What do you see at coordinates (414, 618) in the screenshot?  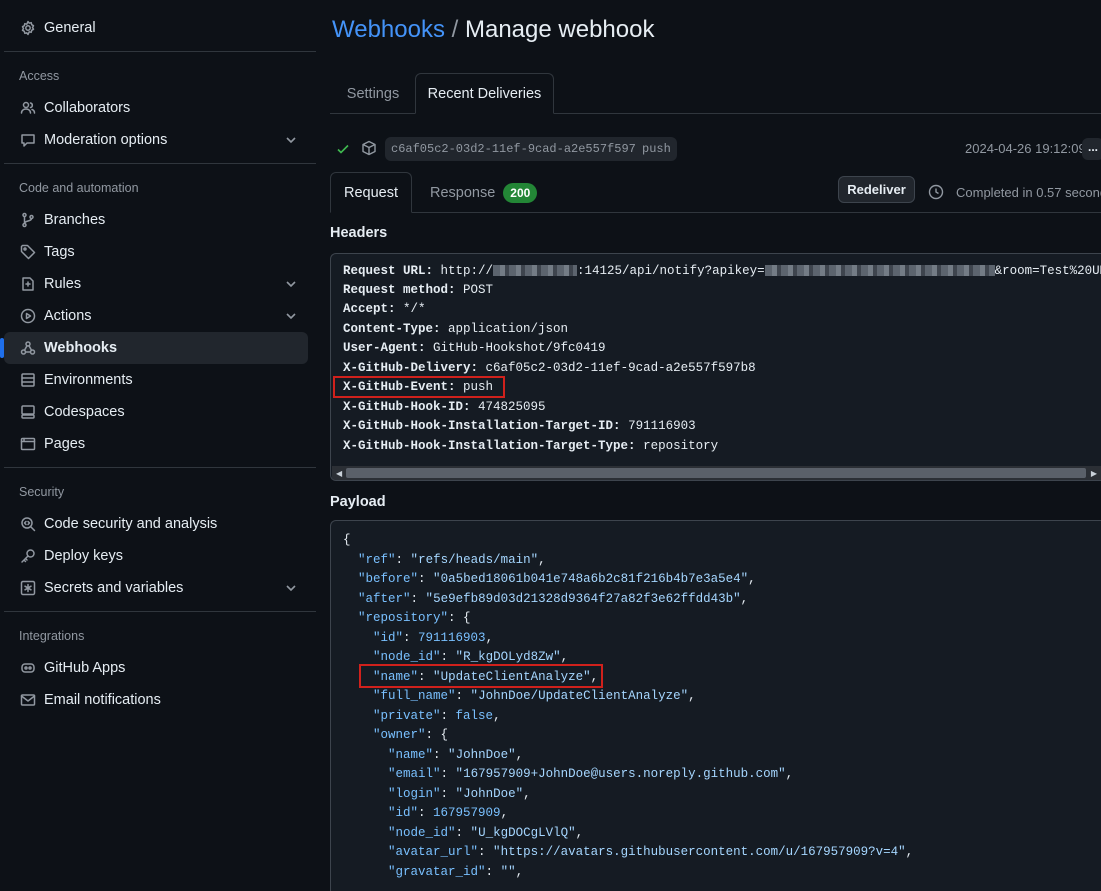 I see `payload-line: "repository": {` at bounding box center [414, 618].